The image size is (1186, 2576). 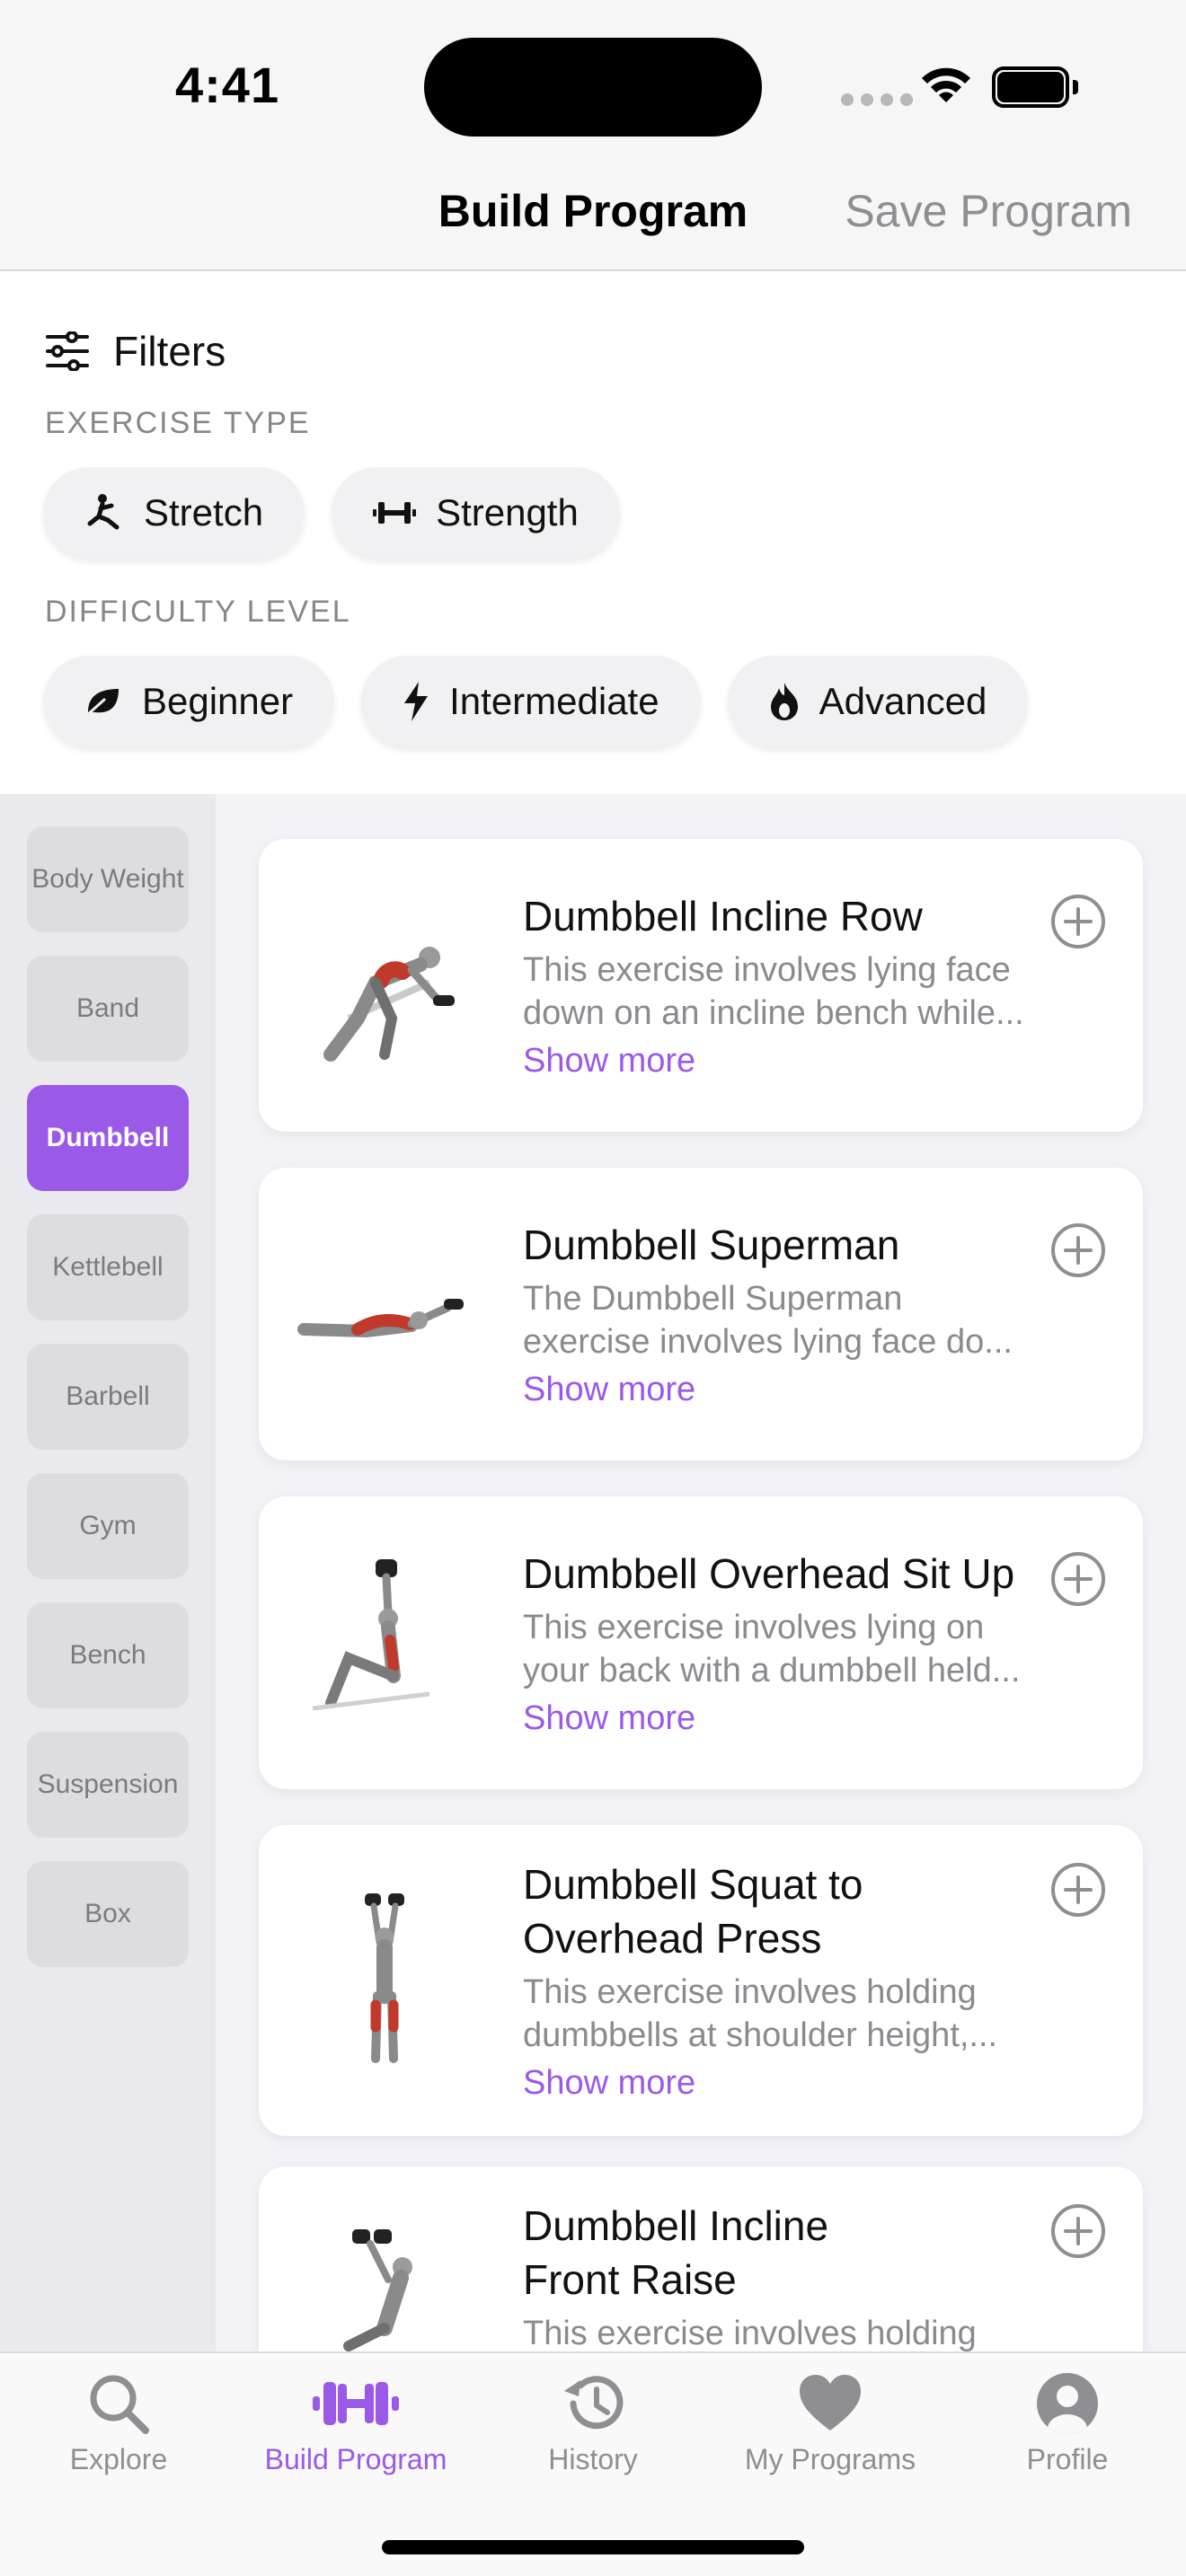 What do you see at coordinates (769, 1573) in the screenshot?
I see `exercise-title: Dumbbell Overhead Sit Up` at bounding box center [769, 1573].